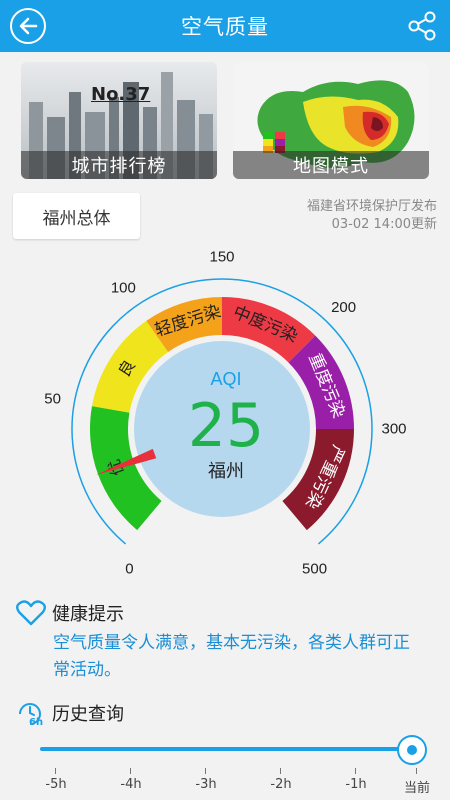 The image size is (450, 800). What do you see at coordinates (417, 786) in the screenshot?
I see `history-tick-label: 当前` at bounding box center [417, 786].